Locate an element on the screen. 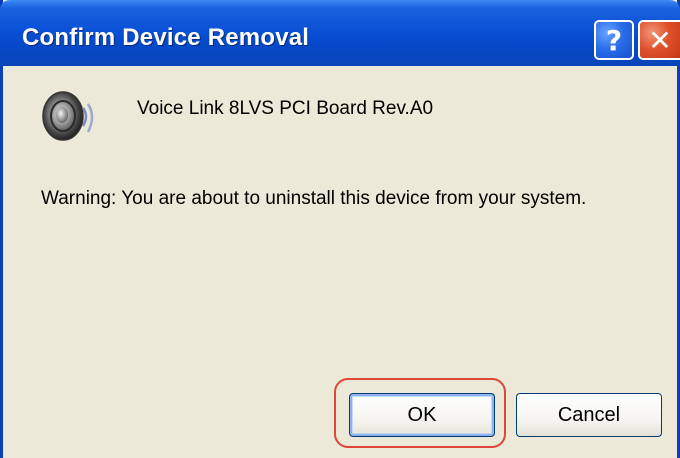 The width and height of the screenshot is (680, 458). help-button: ? is located at coordinates (614, 40).